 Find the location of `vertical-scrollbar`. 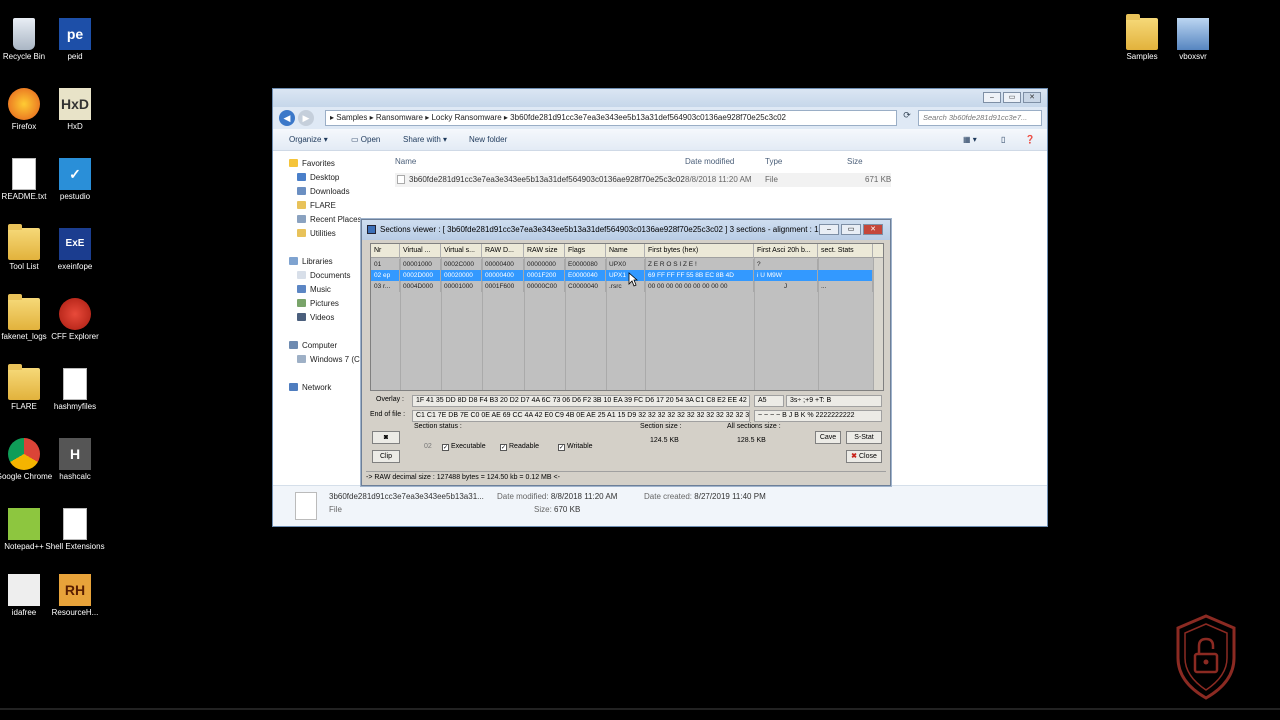

vertical-scrollbar is located at coordinates (878, 324).